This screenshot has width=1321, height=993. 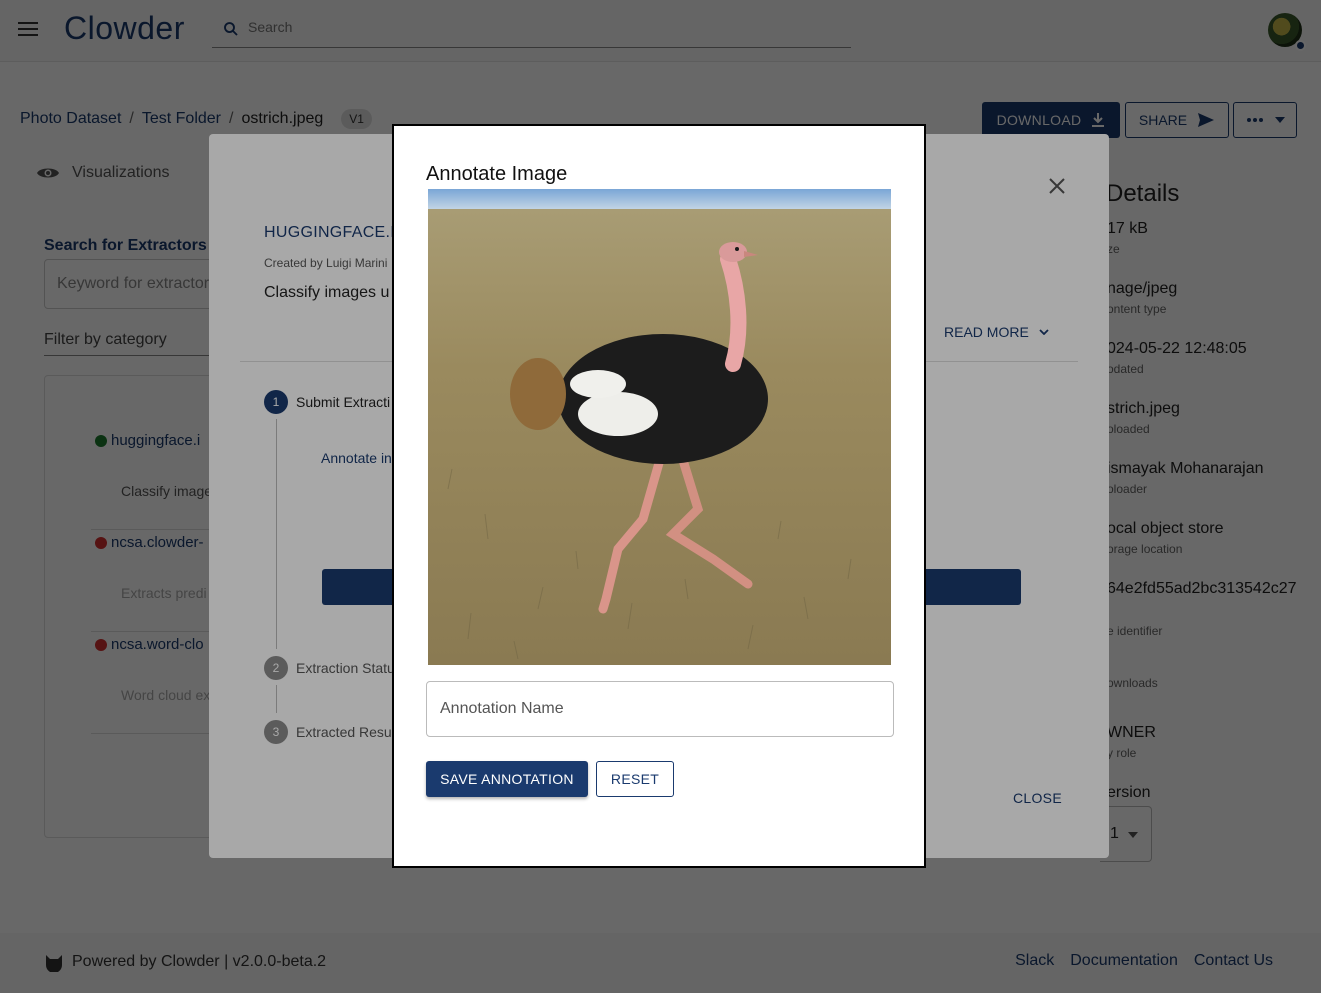 I want to click on annotation-name-field, so click(x=660, y=709).